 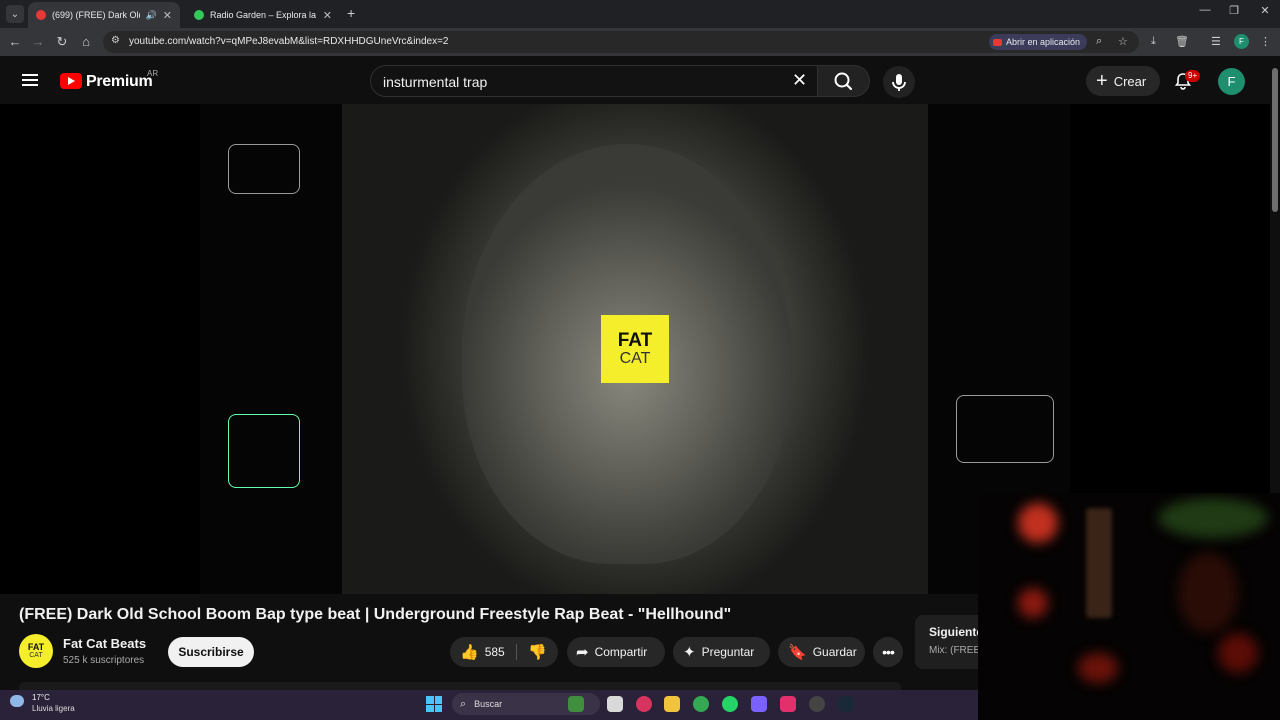 What do you see at coordinates (1129, 606) in the screenshot?
I see `webcam-overlay` at bounding box center [1129, 606].